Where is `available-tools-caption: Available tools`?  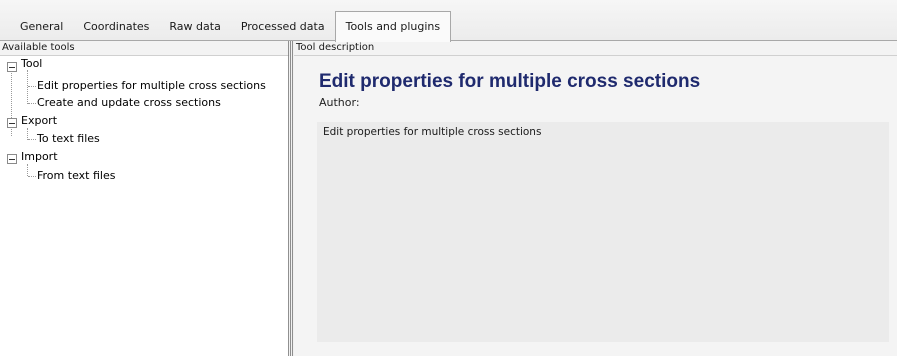
available-tools-caption: Available tools is located at coordinates (145, 48).